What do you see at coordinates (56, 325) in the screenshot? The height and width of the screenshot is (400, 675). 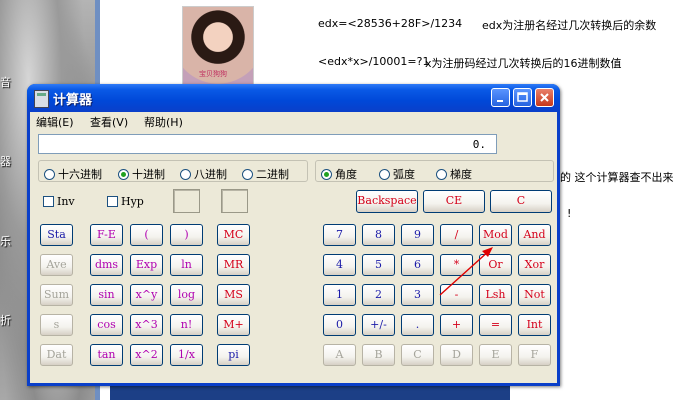 I see `function-key-s: s` at bounding box center [56, 325].